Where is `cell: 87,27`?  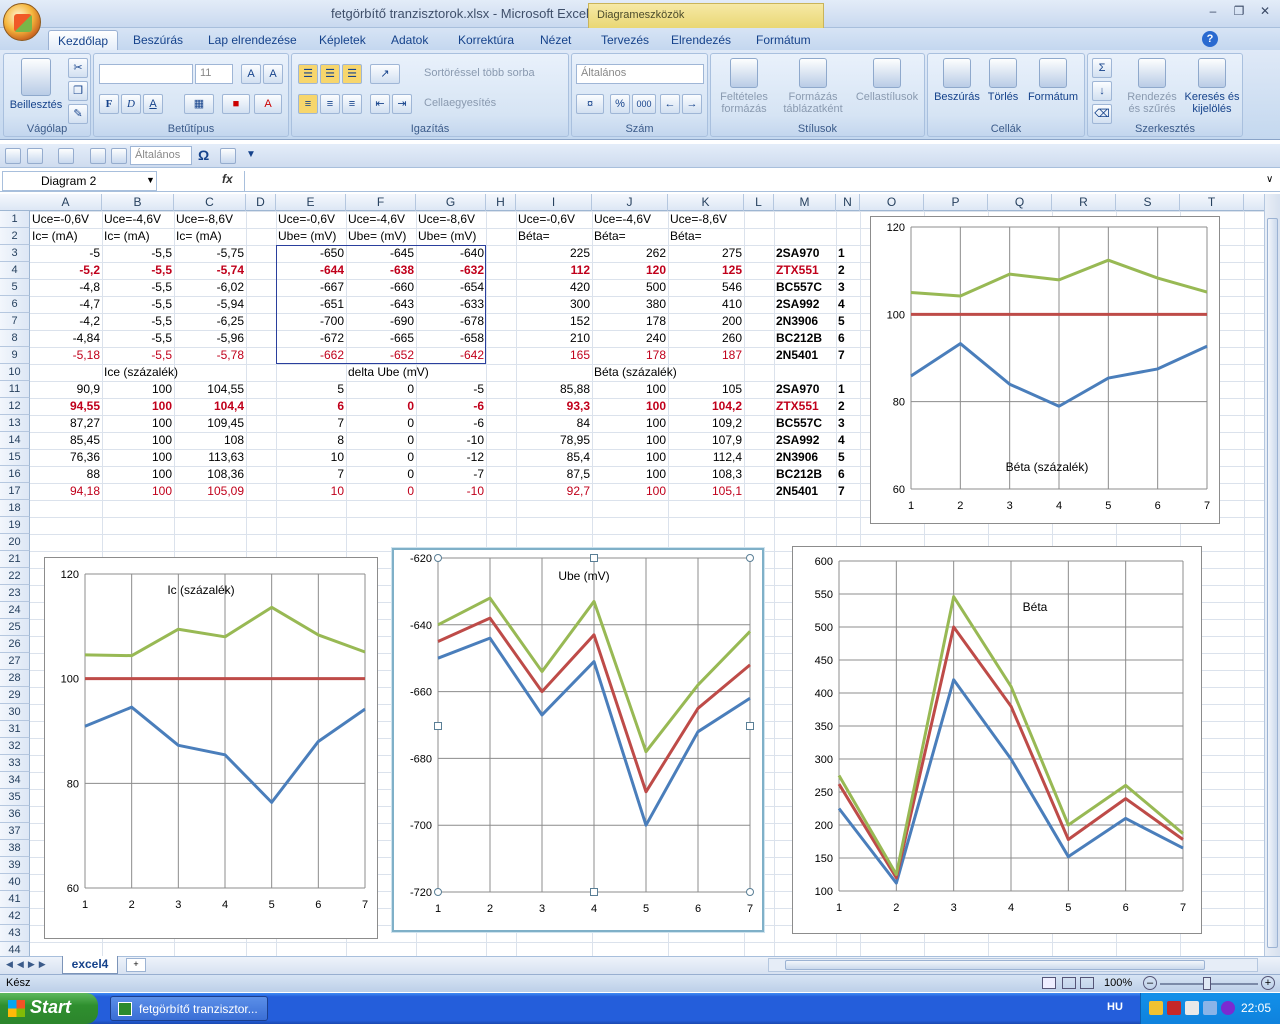
cell: 87,27 is located at coordinates (66, 423).